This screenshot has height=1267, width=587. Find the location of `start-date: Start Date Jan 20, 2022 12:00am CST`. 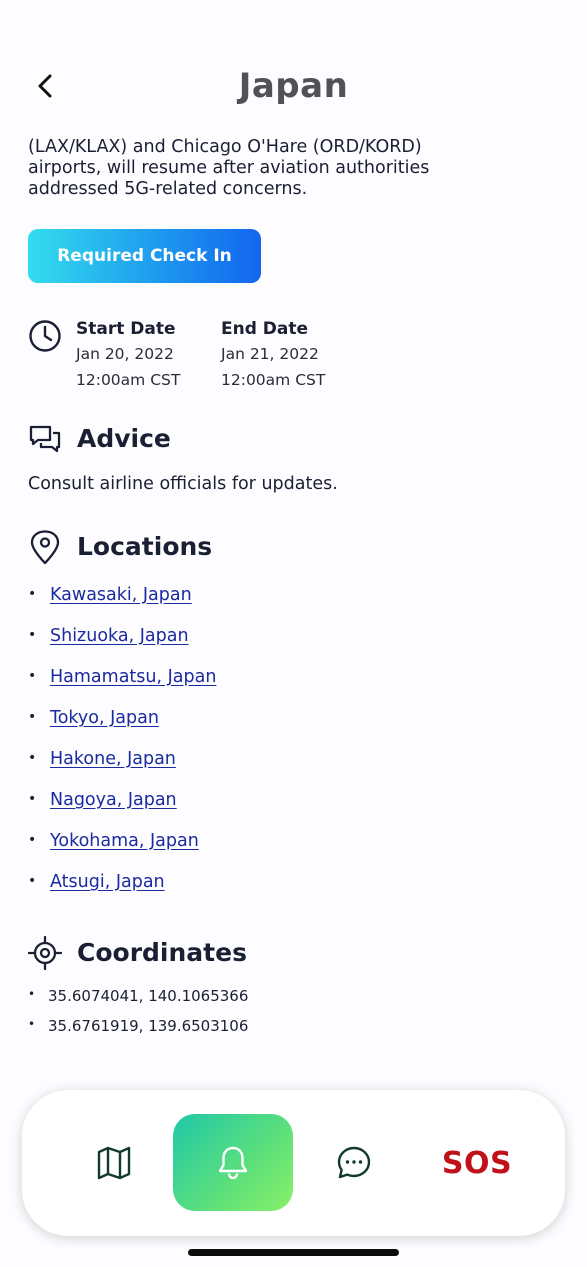

start-date: Start Date Jan 20, 2022 12:00am CST is located at coordinates (128, 356).